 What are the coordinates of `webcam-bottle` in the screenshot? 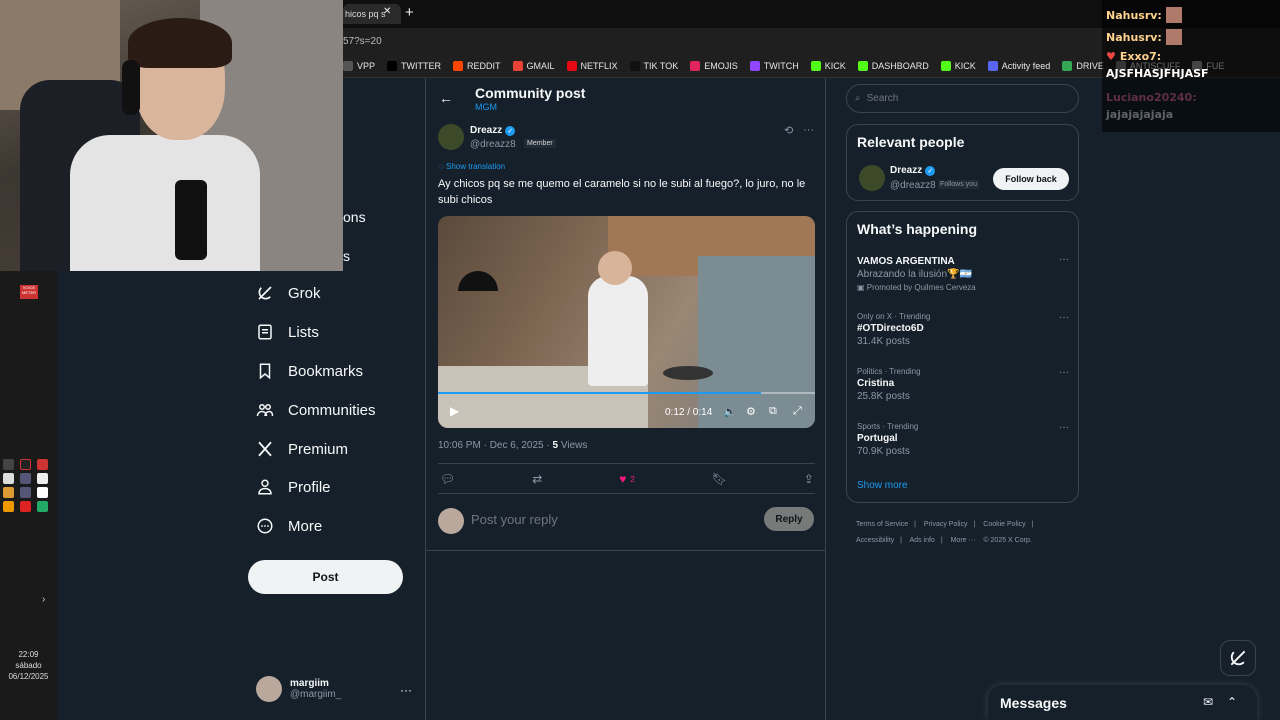 It's located at (191, 220).